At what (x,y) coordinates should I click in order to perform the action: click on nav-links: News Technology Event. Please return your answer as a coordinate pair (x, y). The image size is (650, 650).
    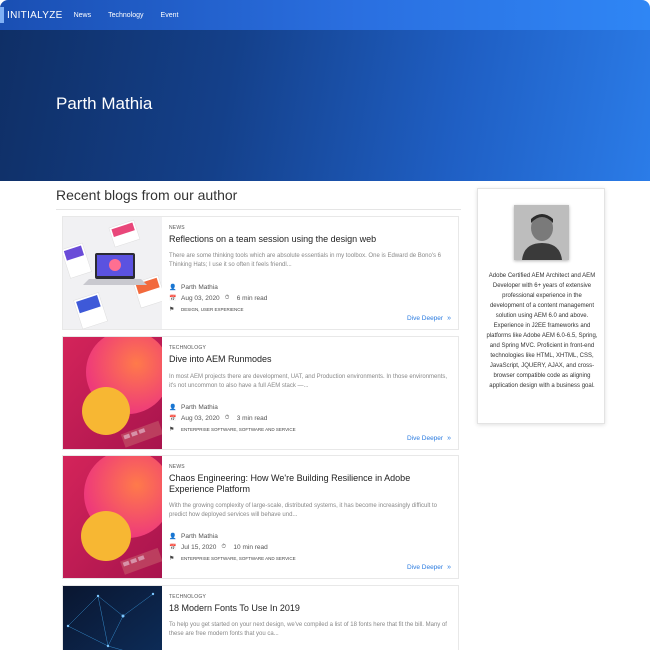
    Looking at the image, I should click on (135, 15).